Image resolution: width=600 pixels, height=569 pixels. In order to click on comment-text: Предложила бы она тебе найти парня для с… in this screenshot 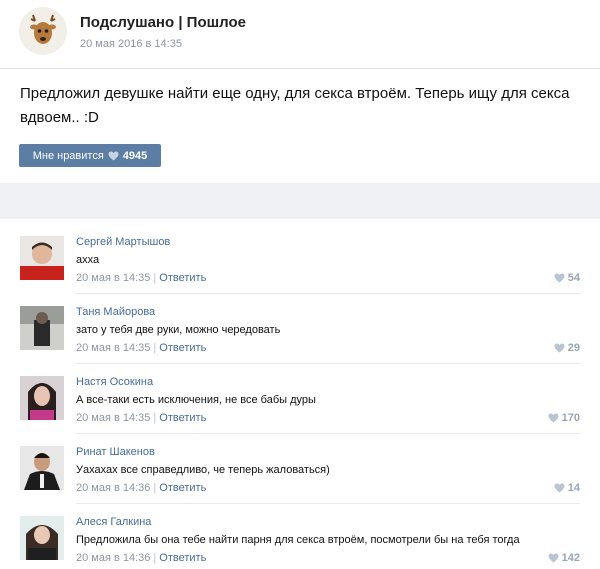, I will do `click(298, 540)`.